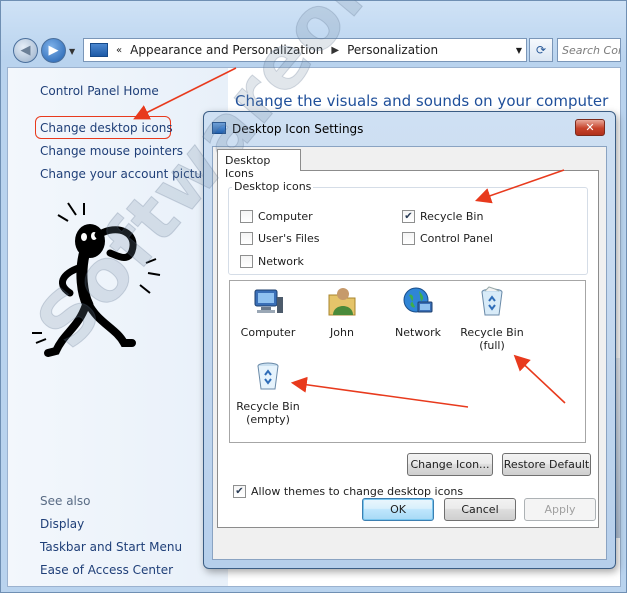  I want to click on icon-label-line2: (empty), so click(268, 419).